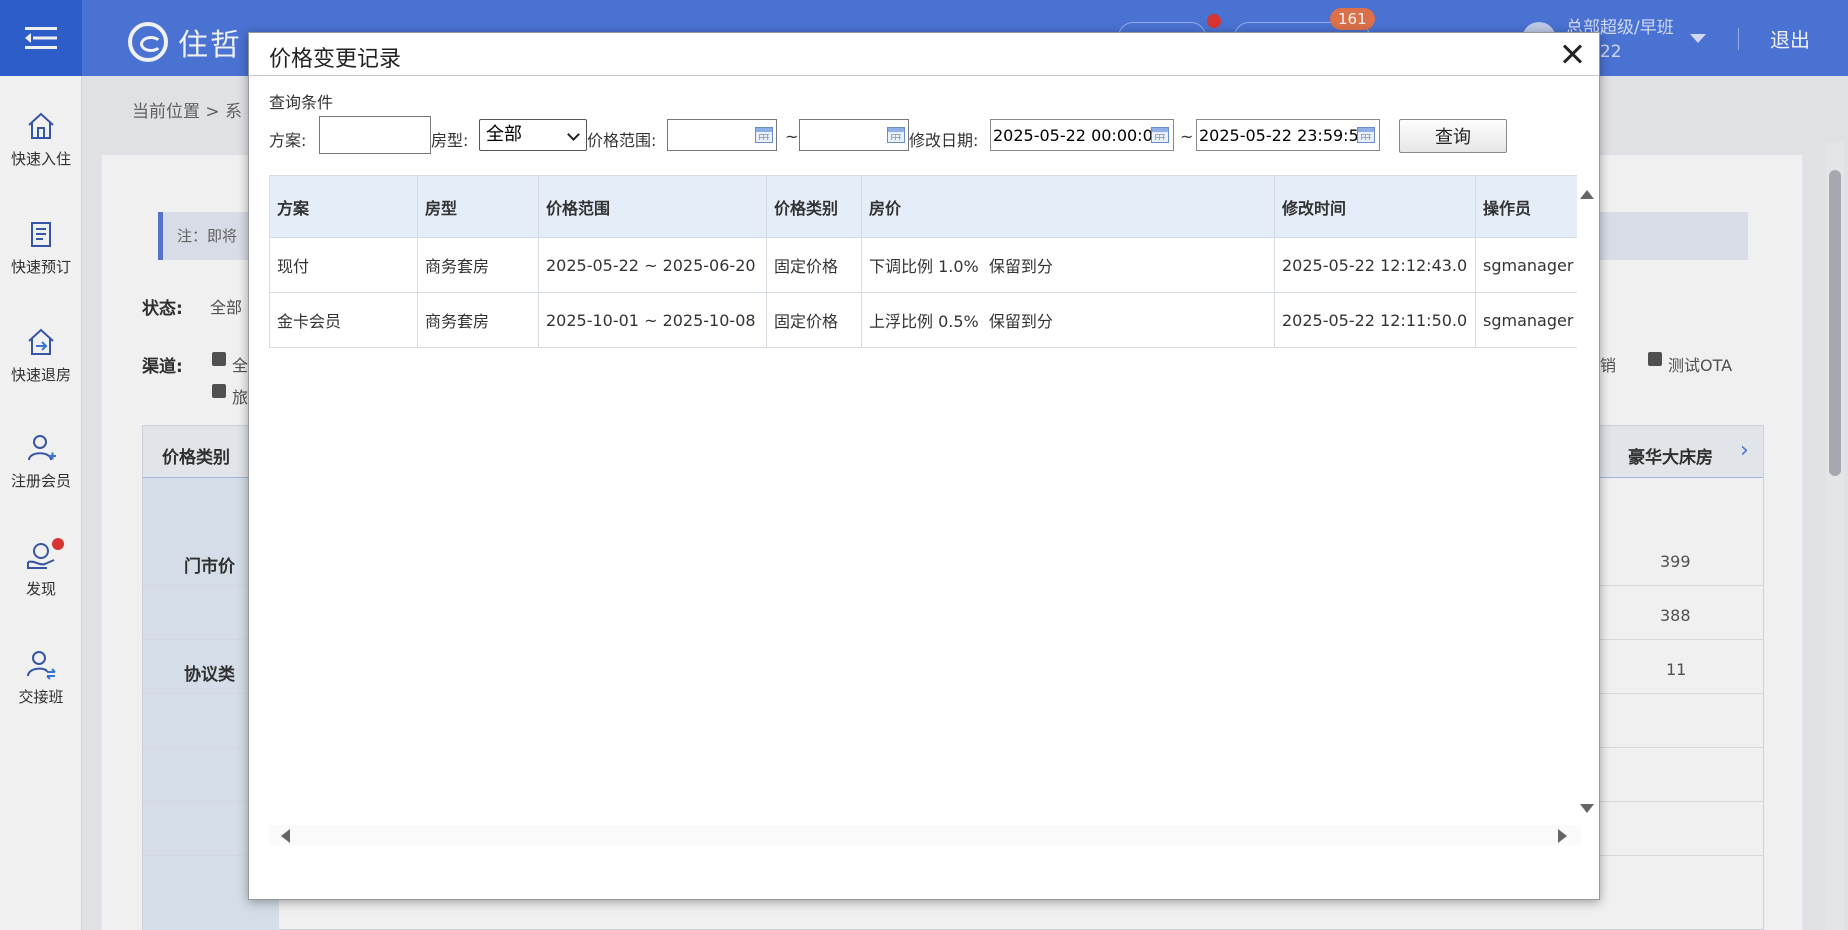 The height and width of the screenshot is (930, 1848). Describe the element at coordinates (814, 206) in the screenshot. I see `column-header-price-type: 价格类别` at that location.